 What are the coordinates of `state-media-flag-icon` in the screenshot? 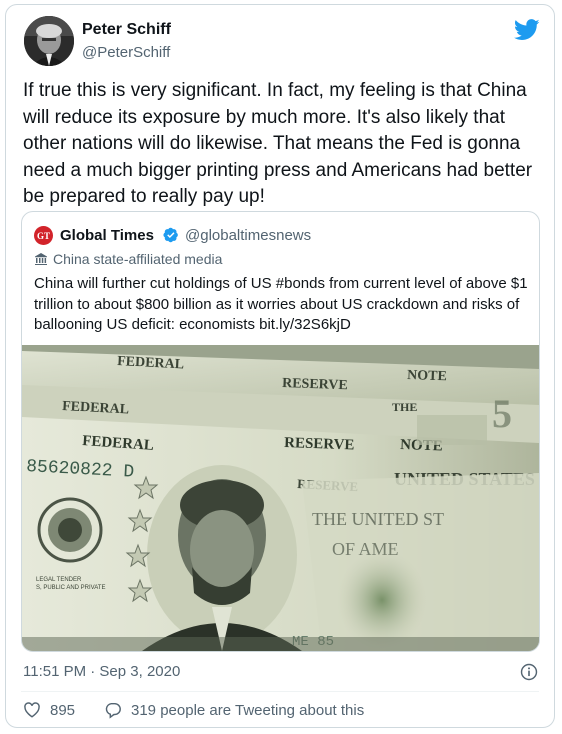 It's located at (41, 259).